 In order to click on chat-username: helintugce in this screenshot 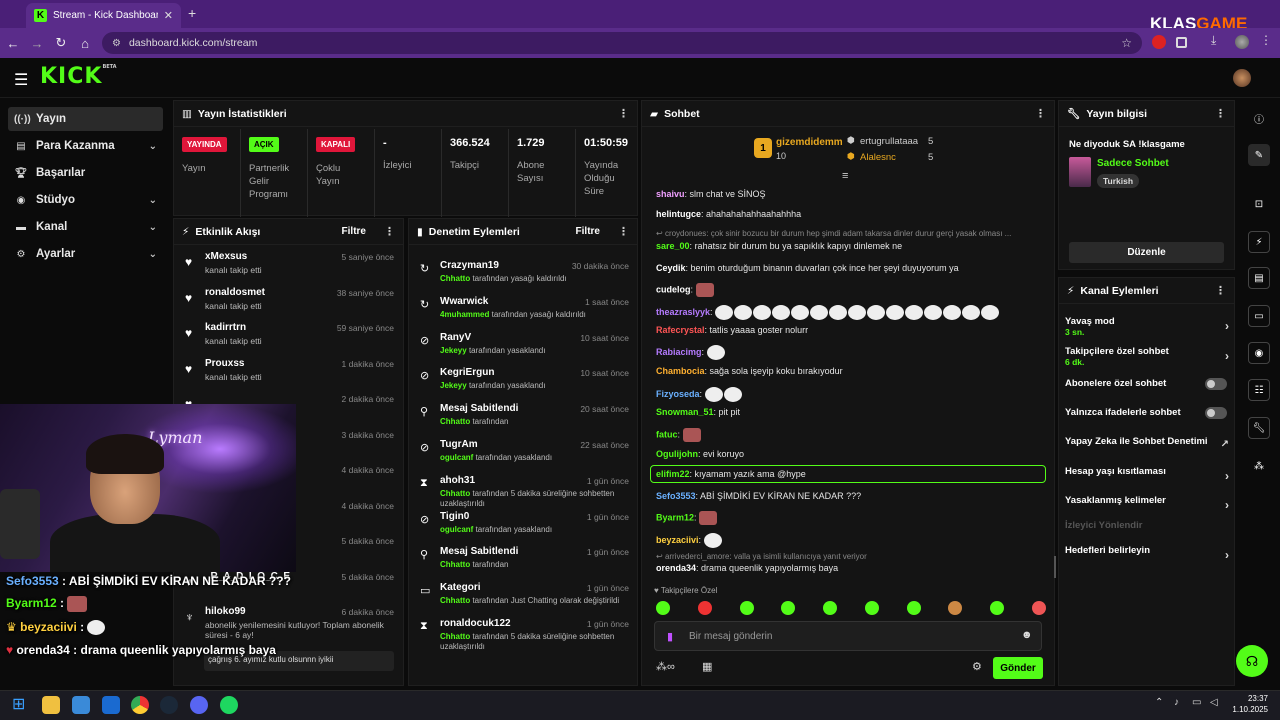, I will do `click(678, 214)`.